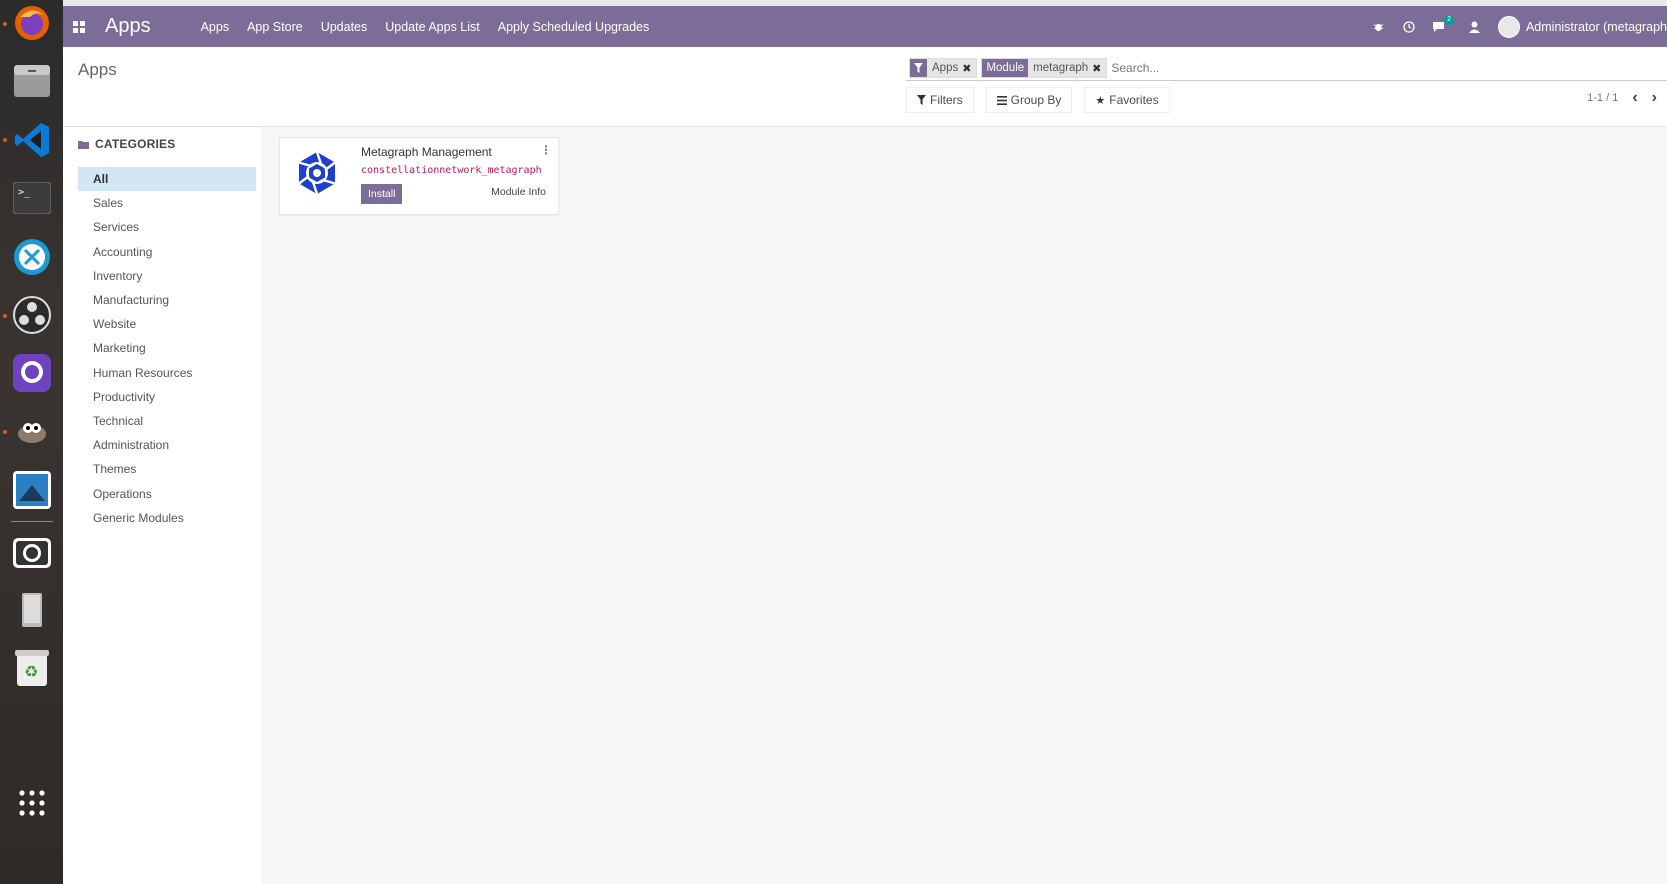  What do you see at coordinates (32, 610) in the screenshot?
I see `usb-drive-icon` at bounding box center [32, 610].